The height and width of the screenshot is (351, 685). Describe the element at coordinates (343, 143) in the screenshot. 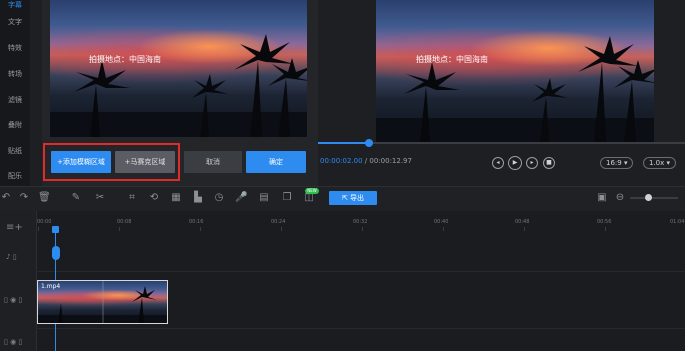

I see `progress-fill` at that location.